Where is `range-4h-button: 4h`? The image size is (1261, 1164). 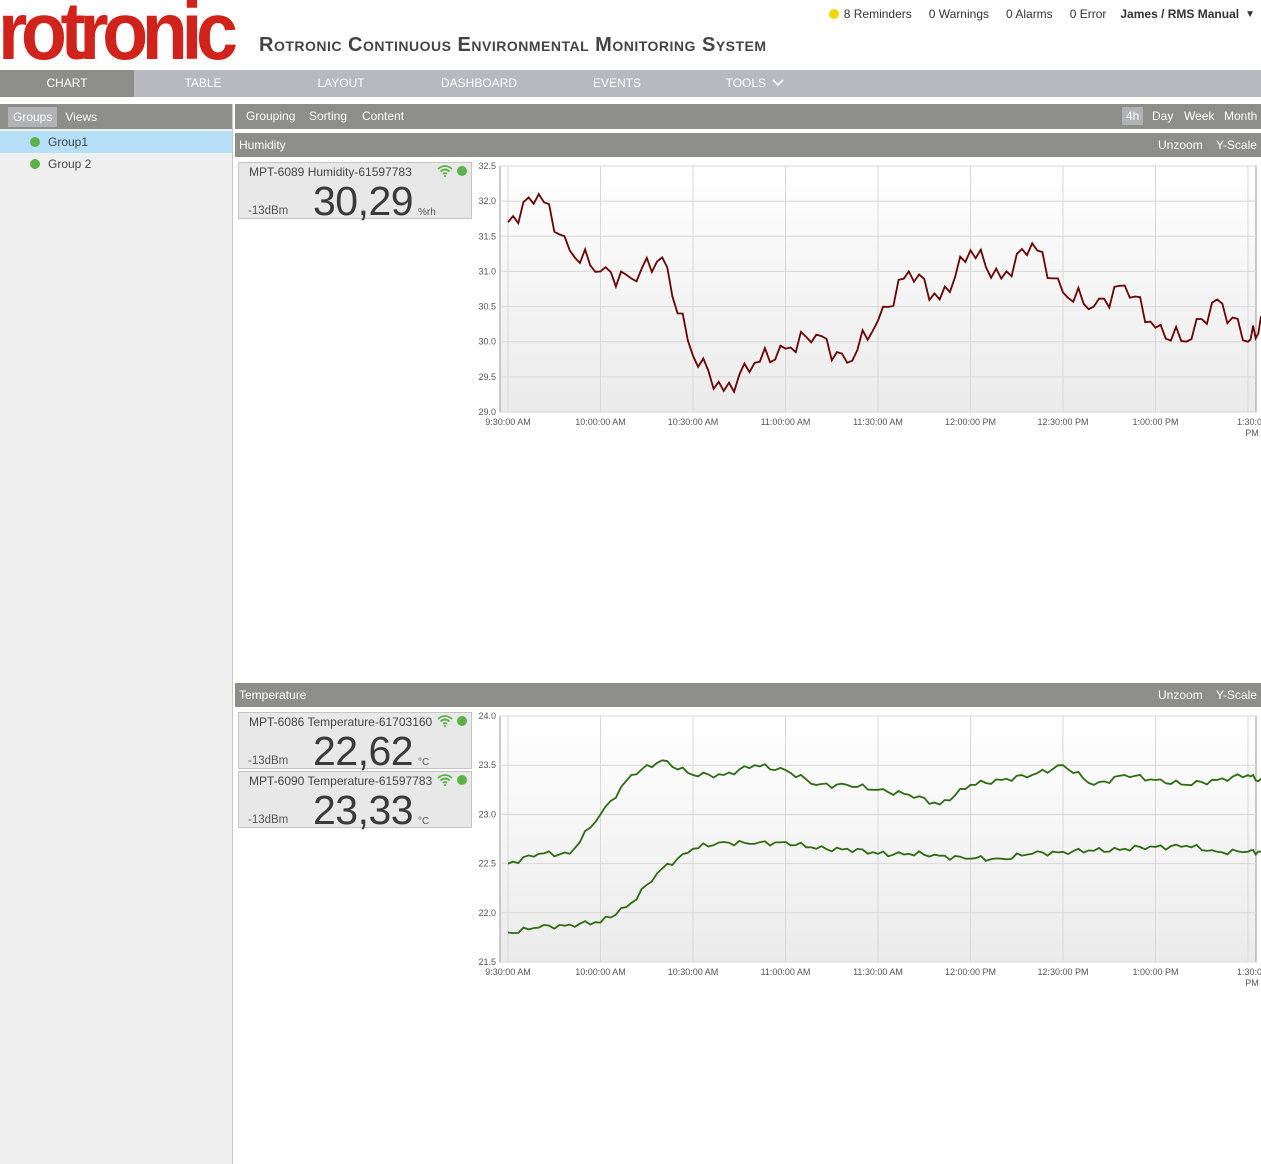
range-4h-button: 4h is located at coordinates (1133, 116).